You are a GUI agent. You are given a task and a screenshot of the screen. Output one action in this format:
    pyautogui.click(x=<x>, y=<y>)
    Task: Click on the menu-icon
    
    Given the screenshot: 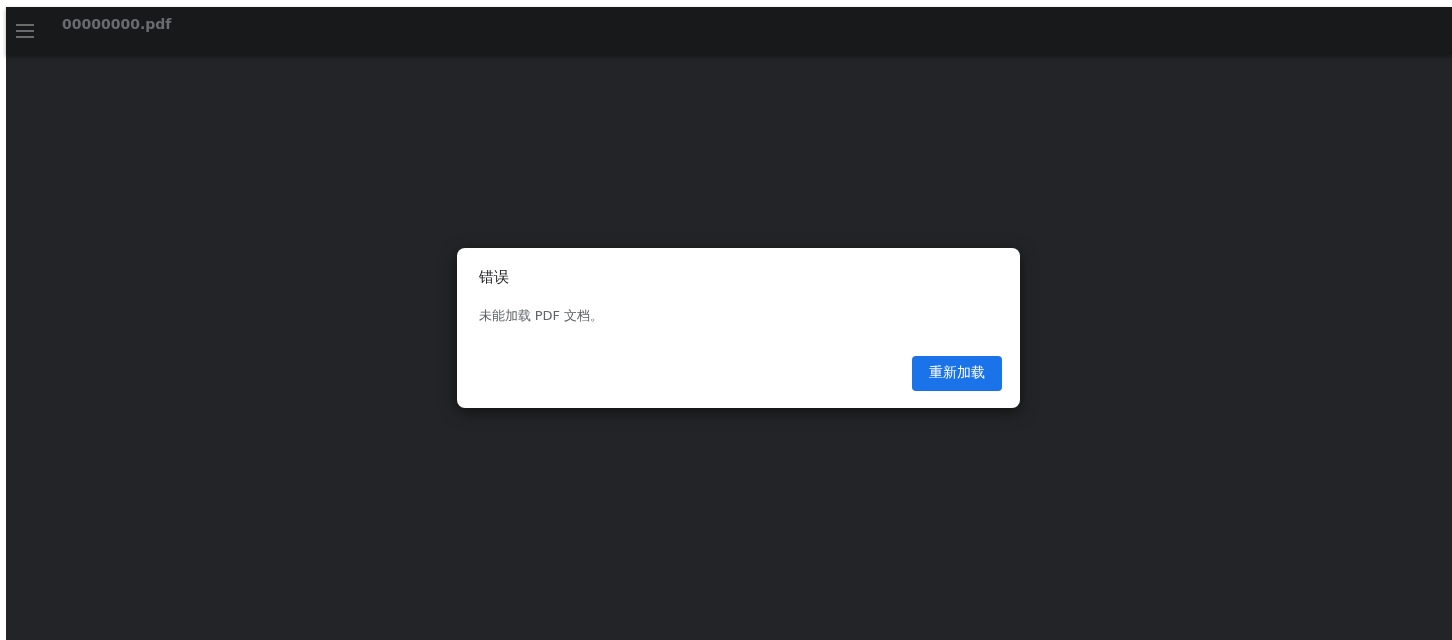 What is the action you would take?
    pyautogui.click(x=25, y=31)
    